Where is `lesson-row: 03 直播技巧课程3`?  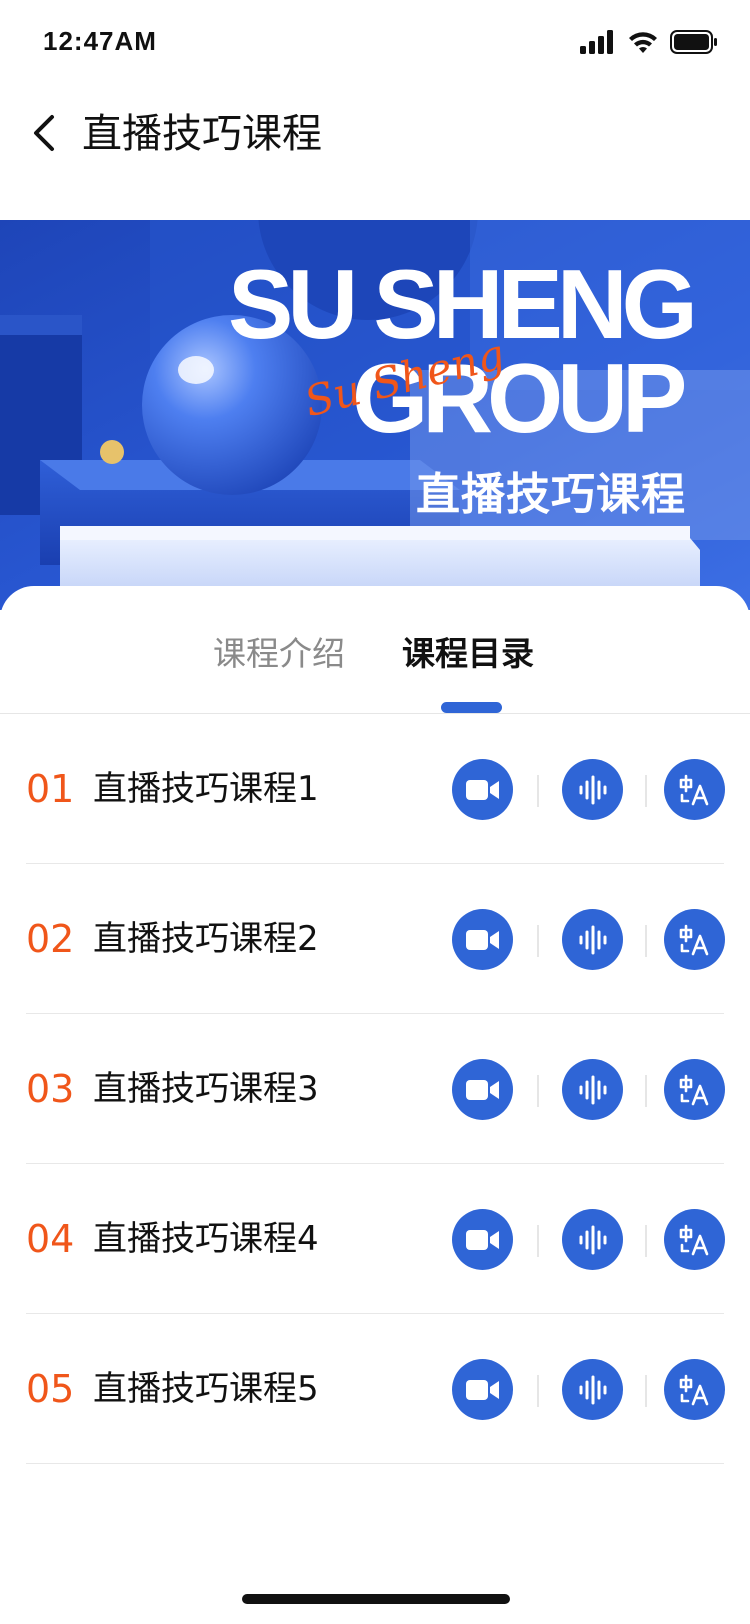
lesson-row: 03 直播技巧课程3 is located at coordinates (375, 1089).